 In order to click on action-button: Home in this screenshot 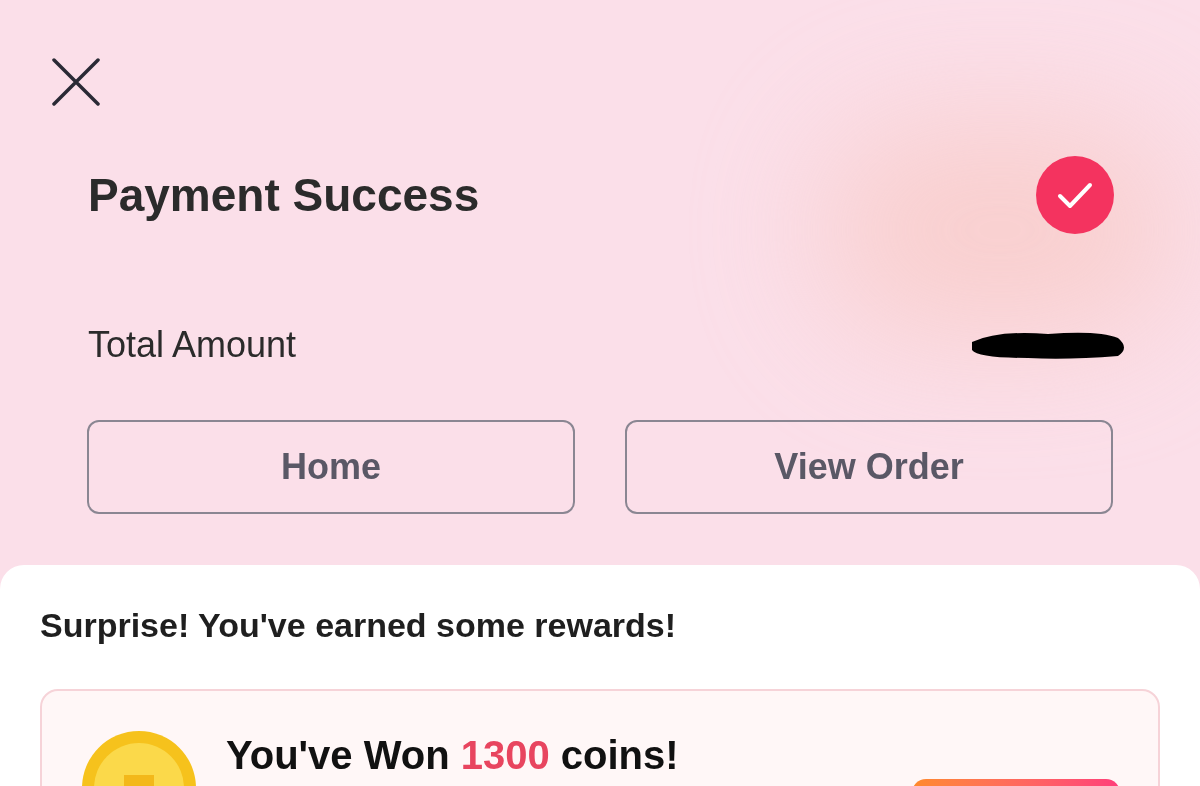, I will do `click(331, 467)`.